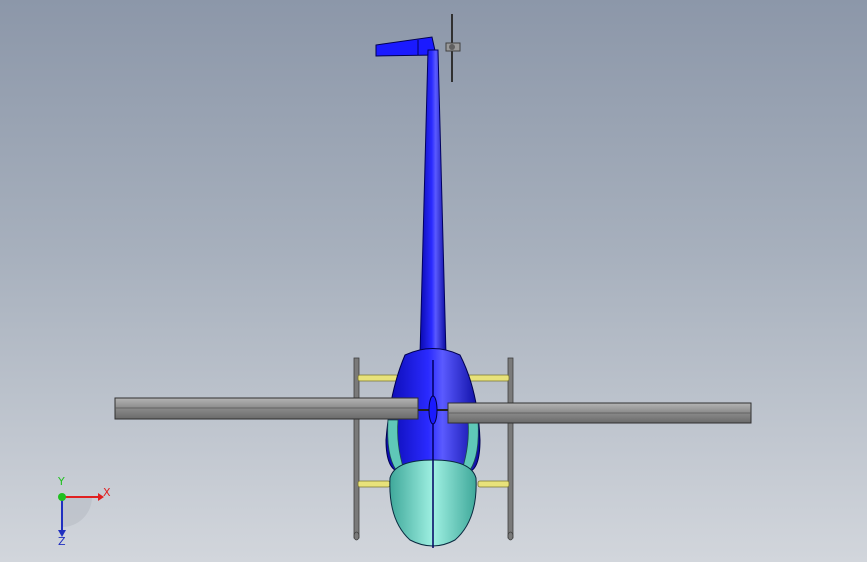 The image size is (867, 562). What do you see at coordinates (433, 410) in the screenshot?
I see `main-rotor` at bounding box center [433, 410].